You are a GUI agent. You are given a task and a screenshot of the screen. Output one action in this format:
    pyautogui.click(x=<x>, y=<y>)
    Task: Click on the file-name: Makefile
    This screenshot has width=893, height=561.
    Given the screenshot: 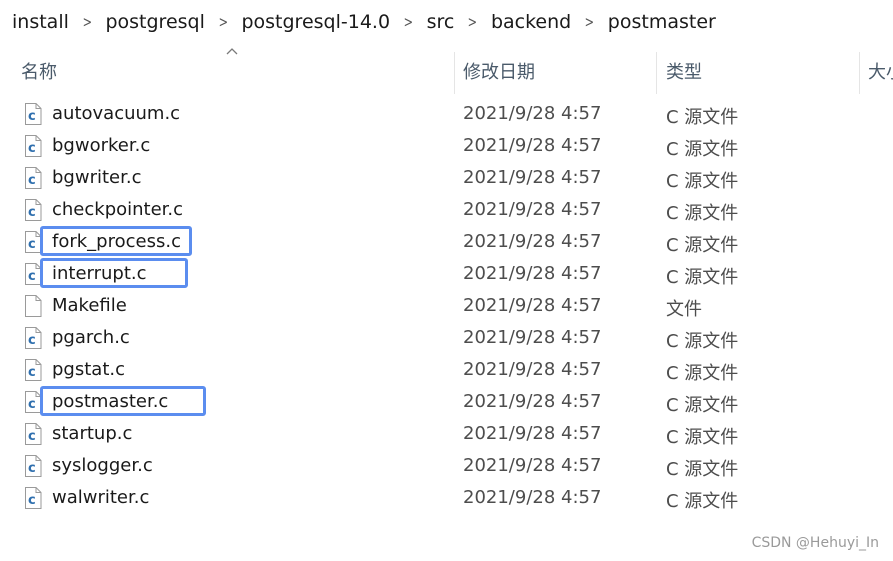 What is the action you would take?
    pyautogui.click(x=89, y=305)
    